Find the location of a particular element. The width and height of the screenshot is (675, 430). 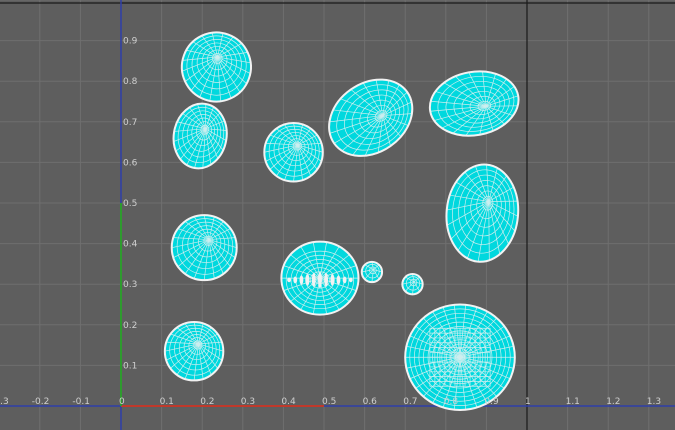

shell-bottom-left-round is located at coordinates (194, 351).